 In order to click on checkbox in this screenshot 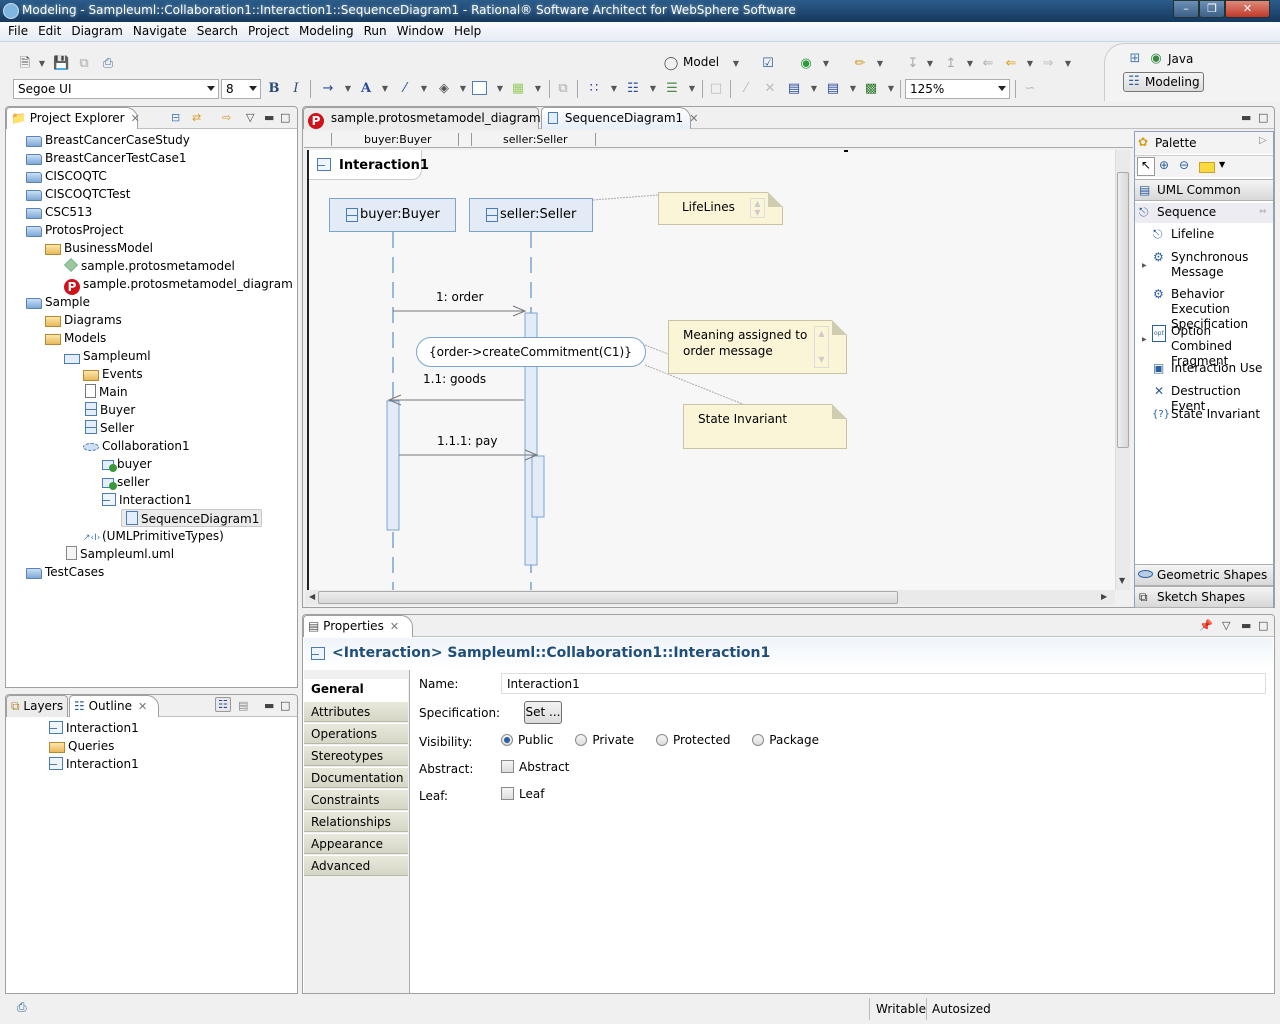, I will do `click(507, 766)`.